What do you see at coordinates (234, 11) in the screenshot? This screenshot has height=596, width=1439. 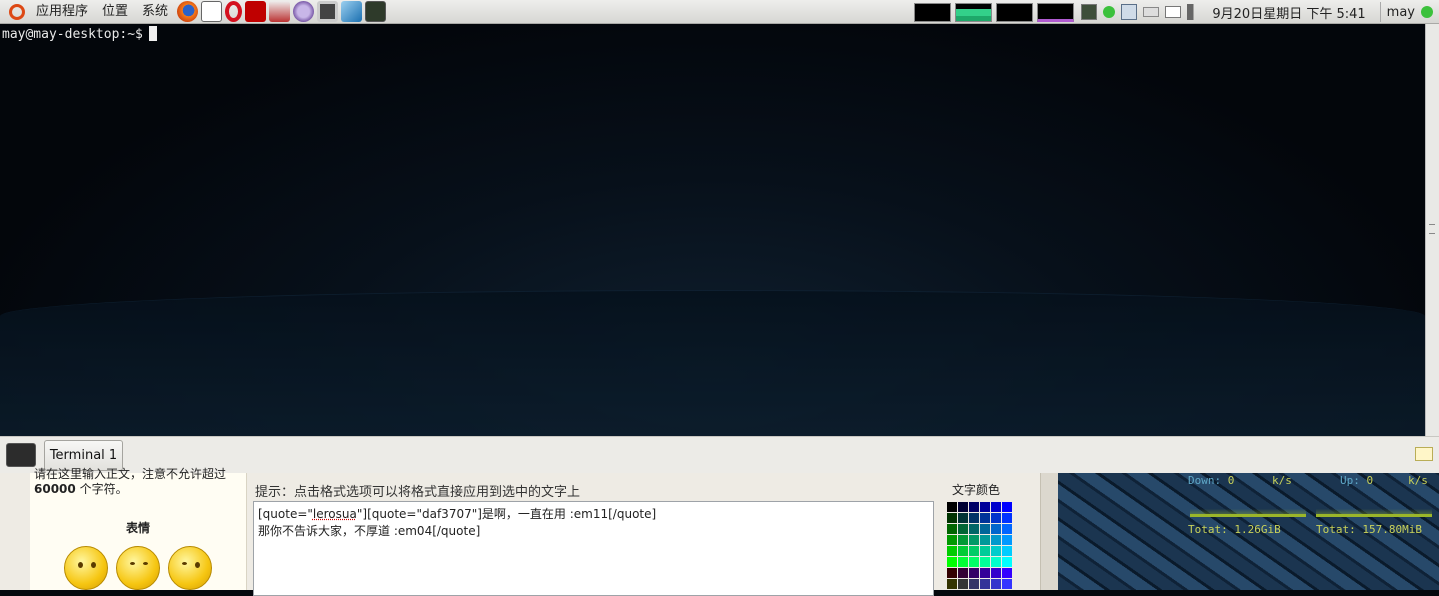 I see `opera-icon` at bounding box center [234, 11].